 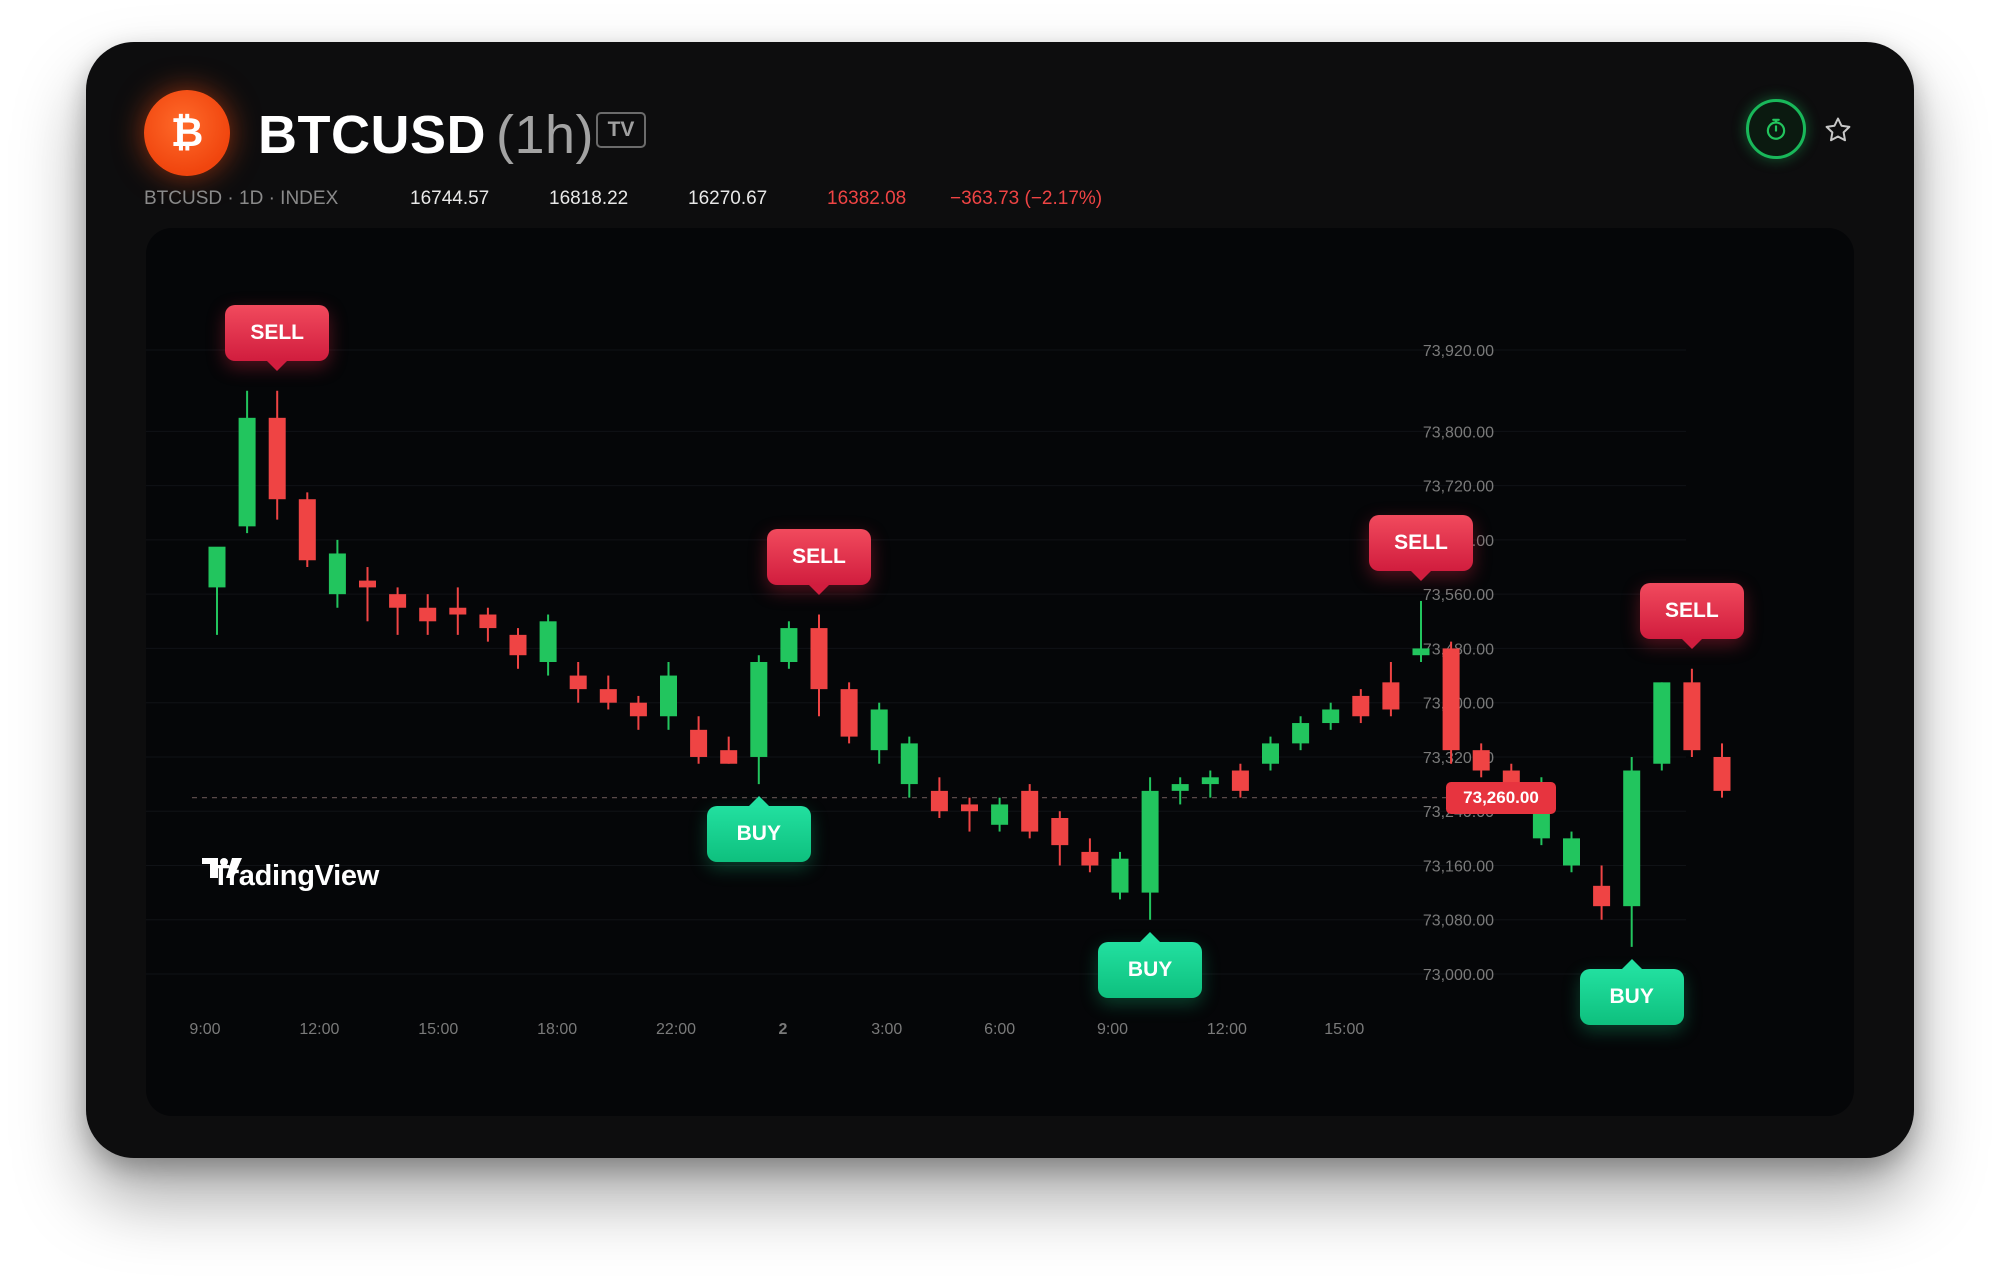 What do you see at coordinates (372, 135) in the screenshot?
I see `symbol-name: BTCUSD` at bounding box center [372, 135].